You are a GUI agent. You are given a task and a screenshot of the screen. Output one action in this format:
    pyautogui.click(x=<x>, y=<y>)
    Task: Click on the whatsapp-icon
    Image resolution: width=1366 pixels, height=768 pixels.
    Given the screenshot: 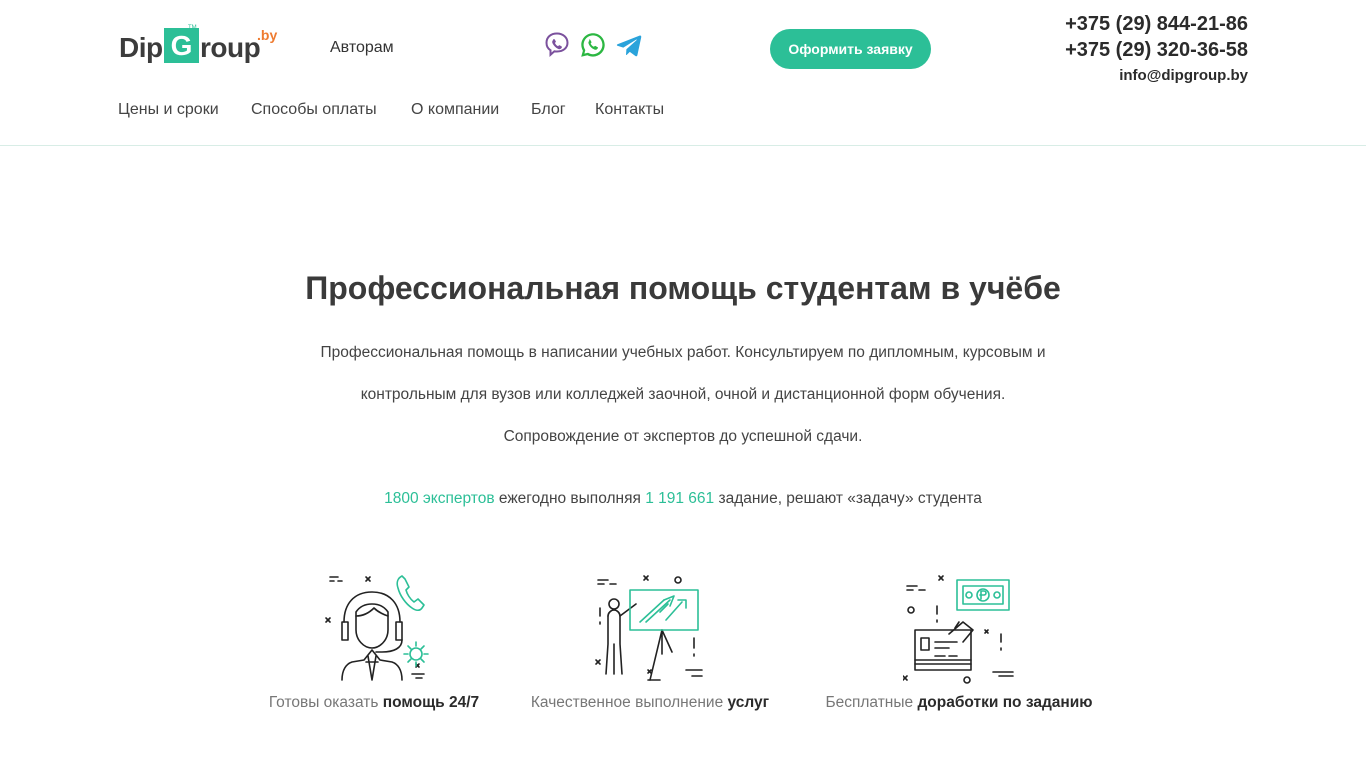 What is the action you would take?
    pyautogui.click(x=593, y=45)
    